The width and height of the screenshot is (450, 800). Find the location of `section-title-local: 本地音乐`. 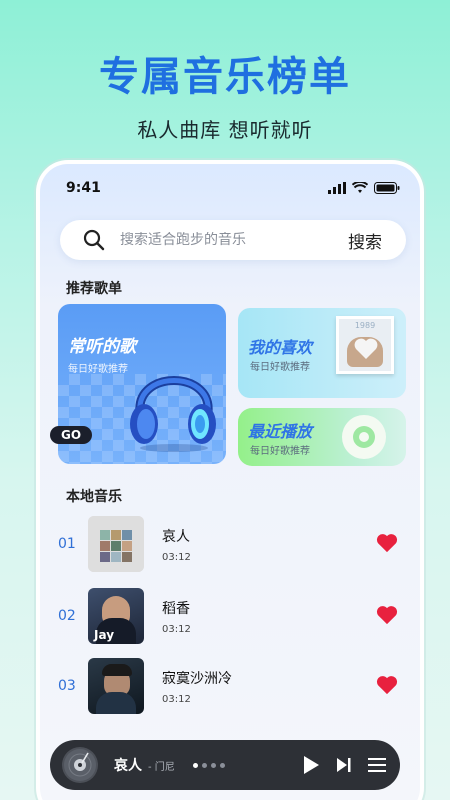

section-title-local: 本地音乐 is located at coordinates (94, 497).